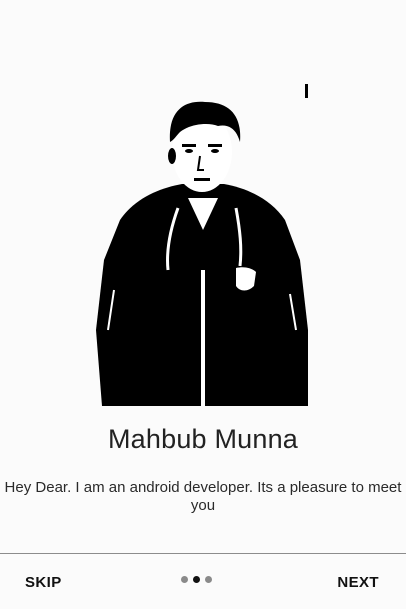  I want to click on page-dot-2-active, so click(196, 579).